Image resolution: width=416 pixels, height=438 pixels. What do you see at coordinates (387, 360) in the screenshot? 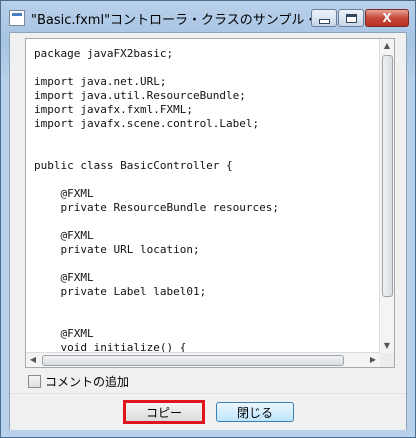
I see `scrollbar-corner` at bounding box center [387, 360].